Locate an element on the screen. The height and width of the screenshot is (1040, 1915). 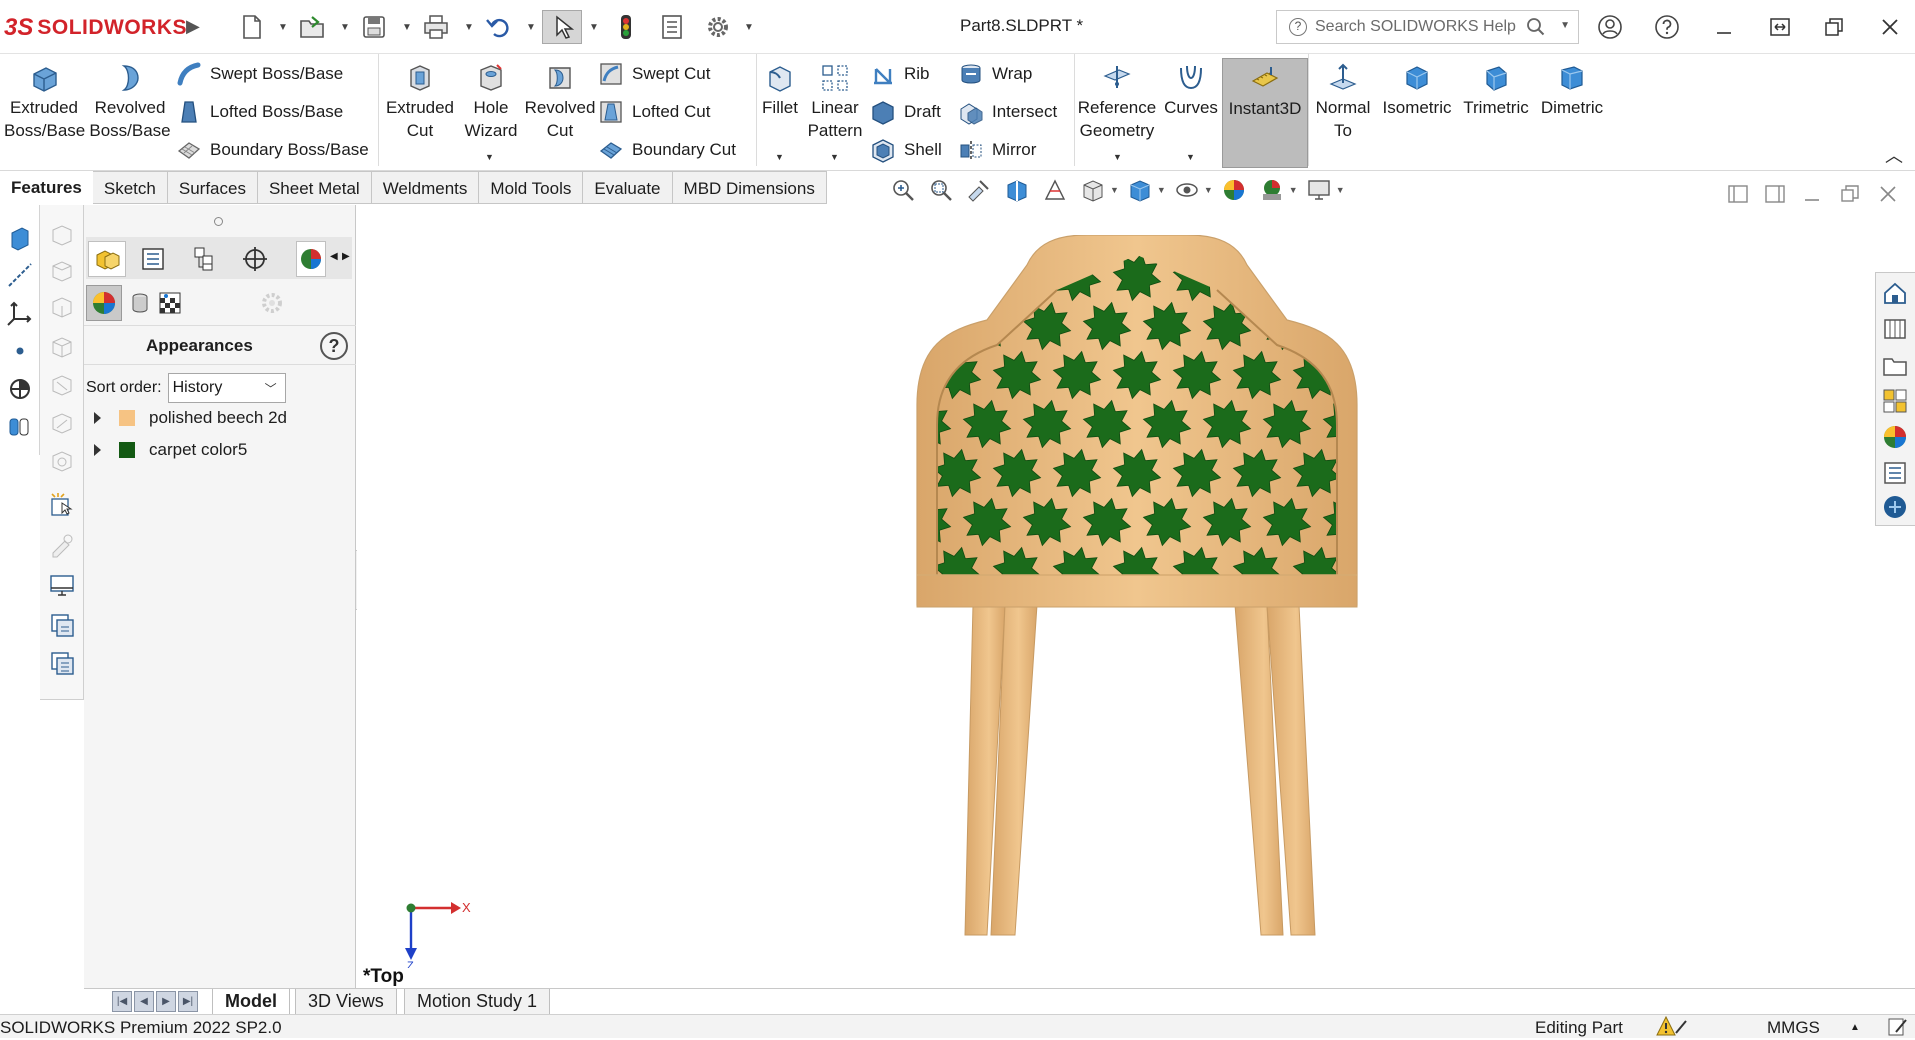
line-tool-icon is located at coordinates (20, 275).